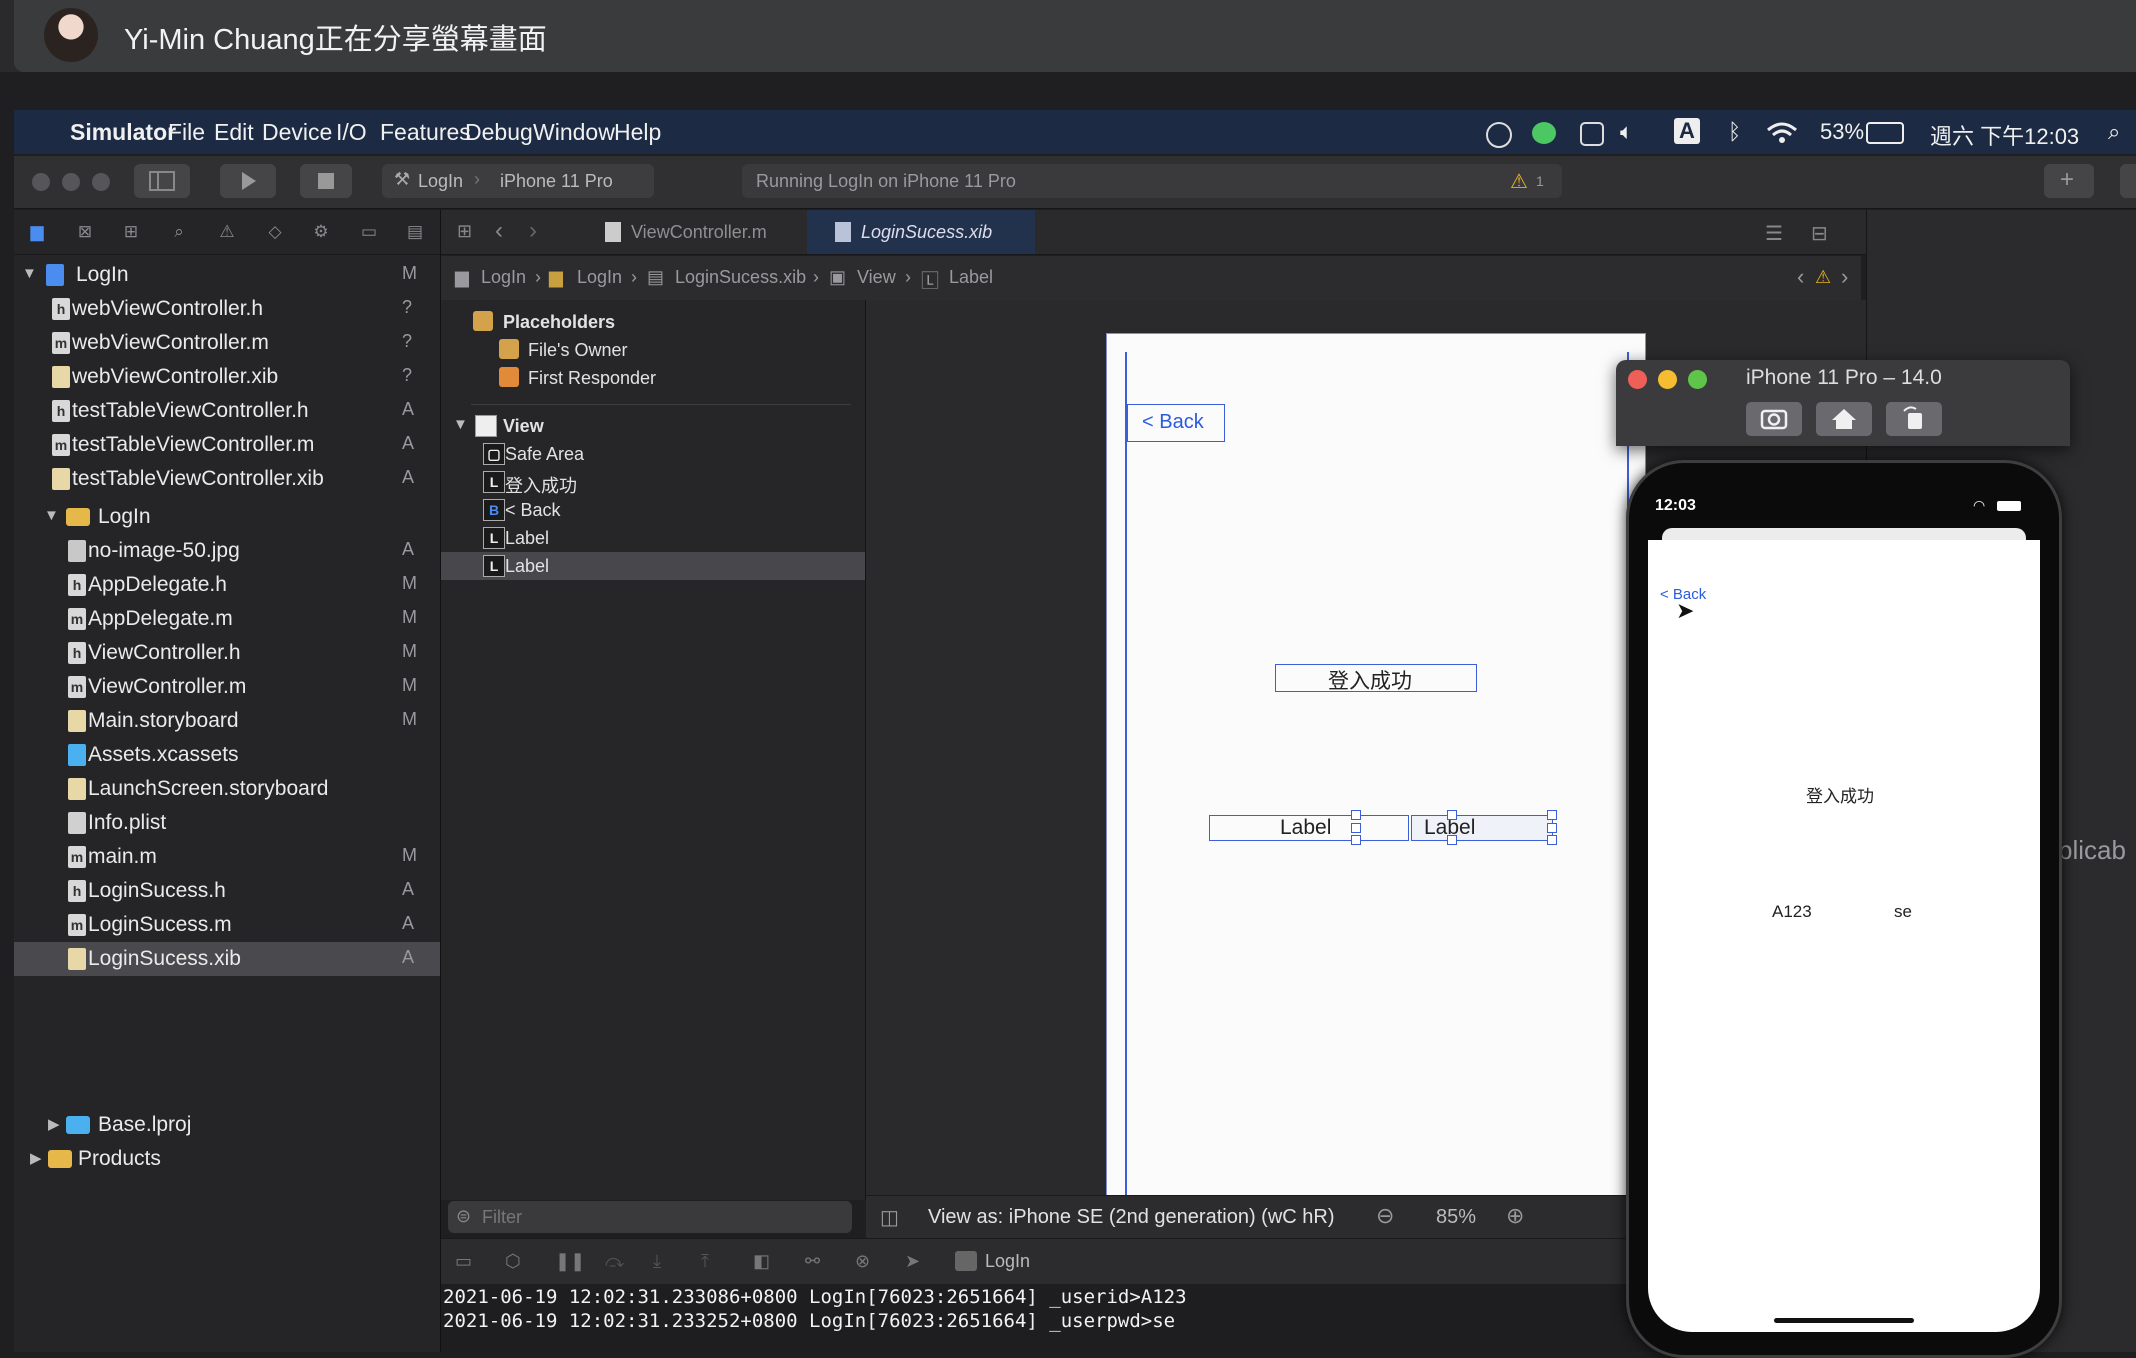 The image size is (2136, 1358). What do you see at coordinates (2069, 181) in the screenshot?
I see `library-add-button: +` at bounding box center [2069, 181].